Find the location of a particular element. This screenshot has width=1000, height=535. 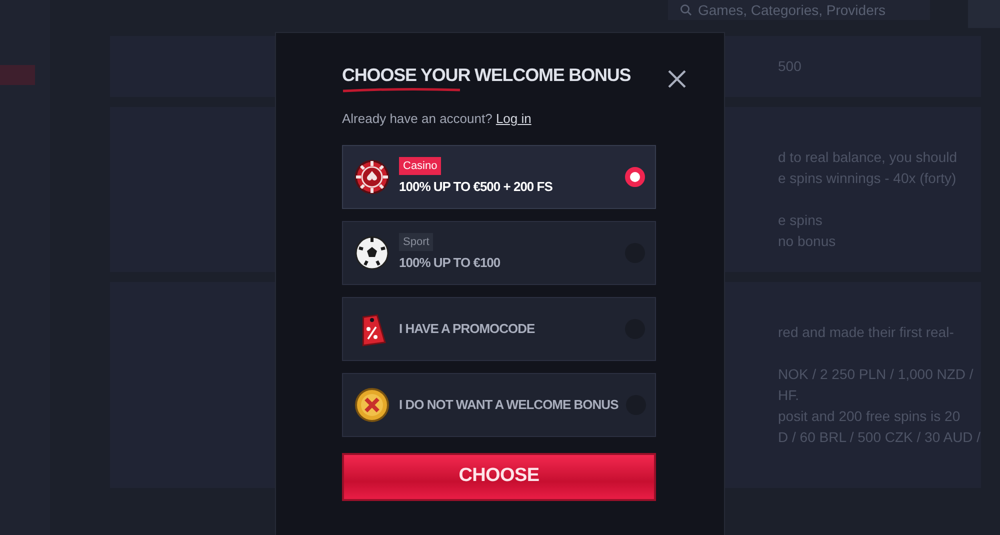

soccer-ball-icon is located at coordinates (372, 253).